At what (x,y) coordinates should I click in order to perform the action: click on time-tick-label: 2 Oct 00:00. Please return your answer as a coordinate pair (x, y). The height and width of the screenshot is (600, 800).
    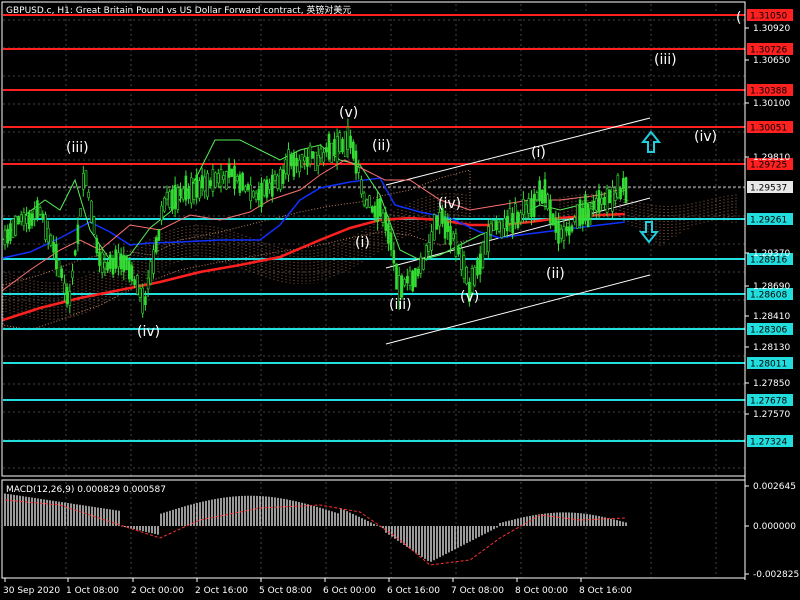
    Looking at the image, I should click on (157, 591).